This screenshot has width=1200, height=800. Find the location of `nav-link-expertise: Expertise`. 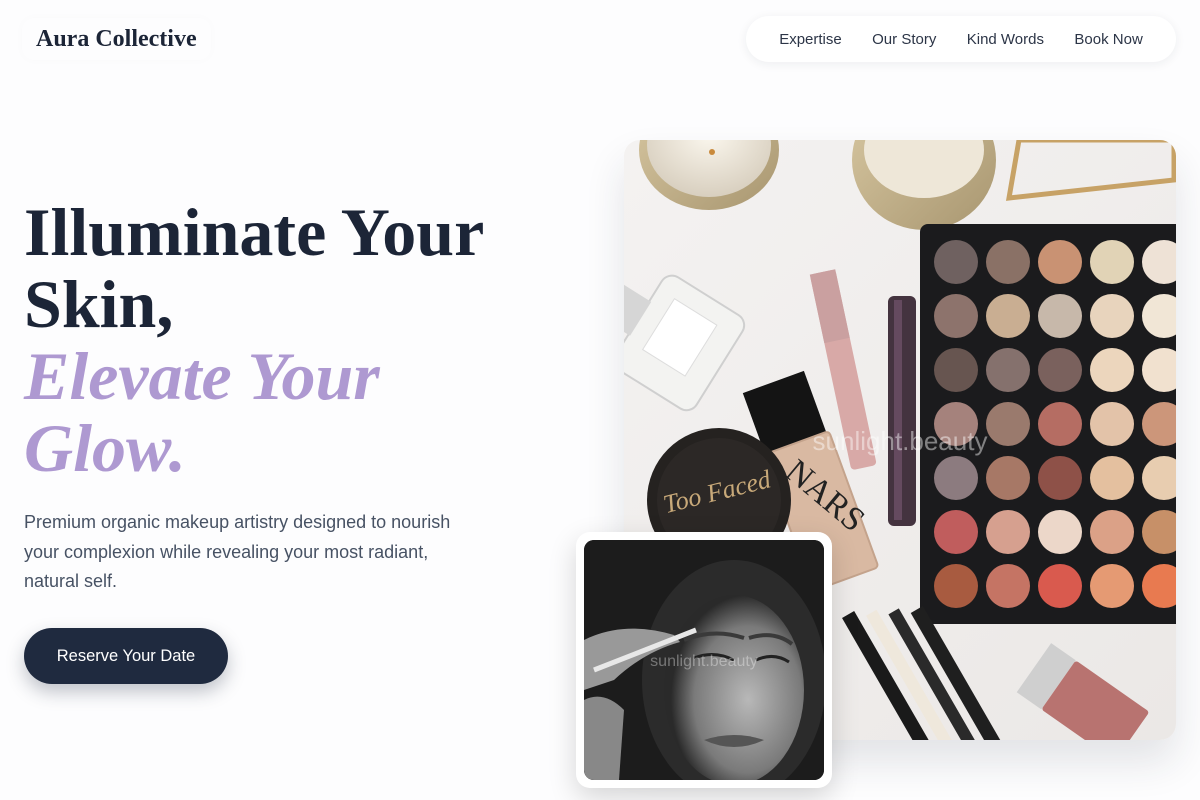

nav-link-expertise: Expertise is located at coordinates (810, 39).